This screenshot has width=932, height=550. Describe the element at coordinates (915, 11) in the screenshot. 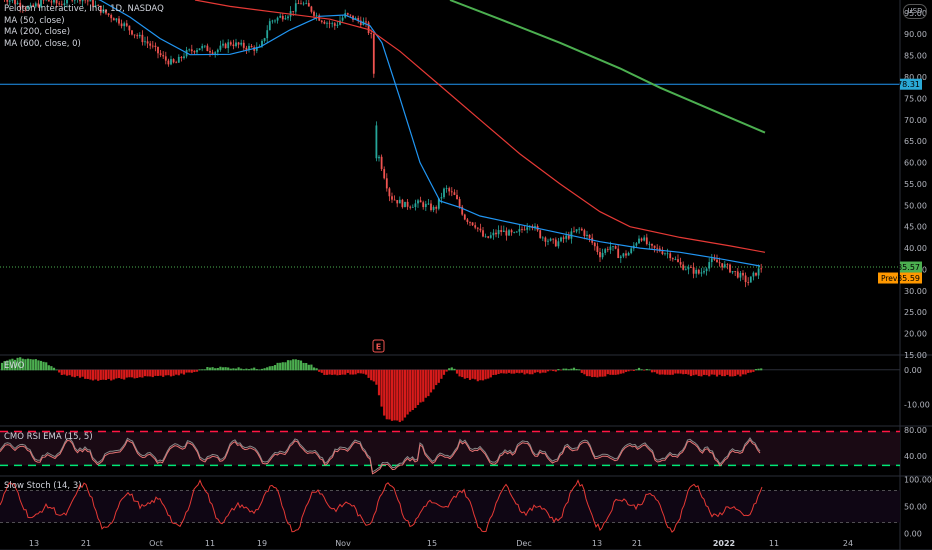

I see `currency-button: USD` at that location.